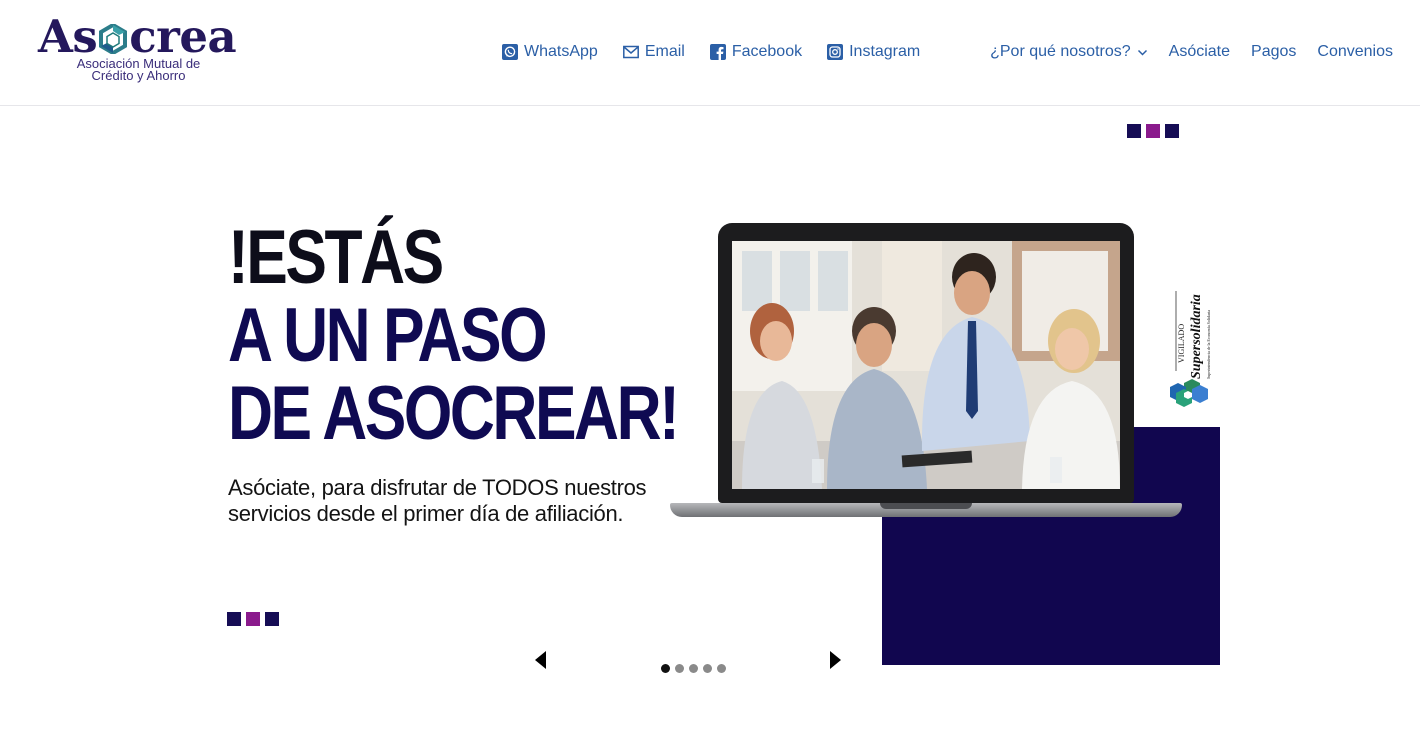  I want to click on team-meeting-photo, so click(926, 365).